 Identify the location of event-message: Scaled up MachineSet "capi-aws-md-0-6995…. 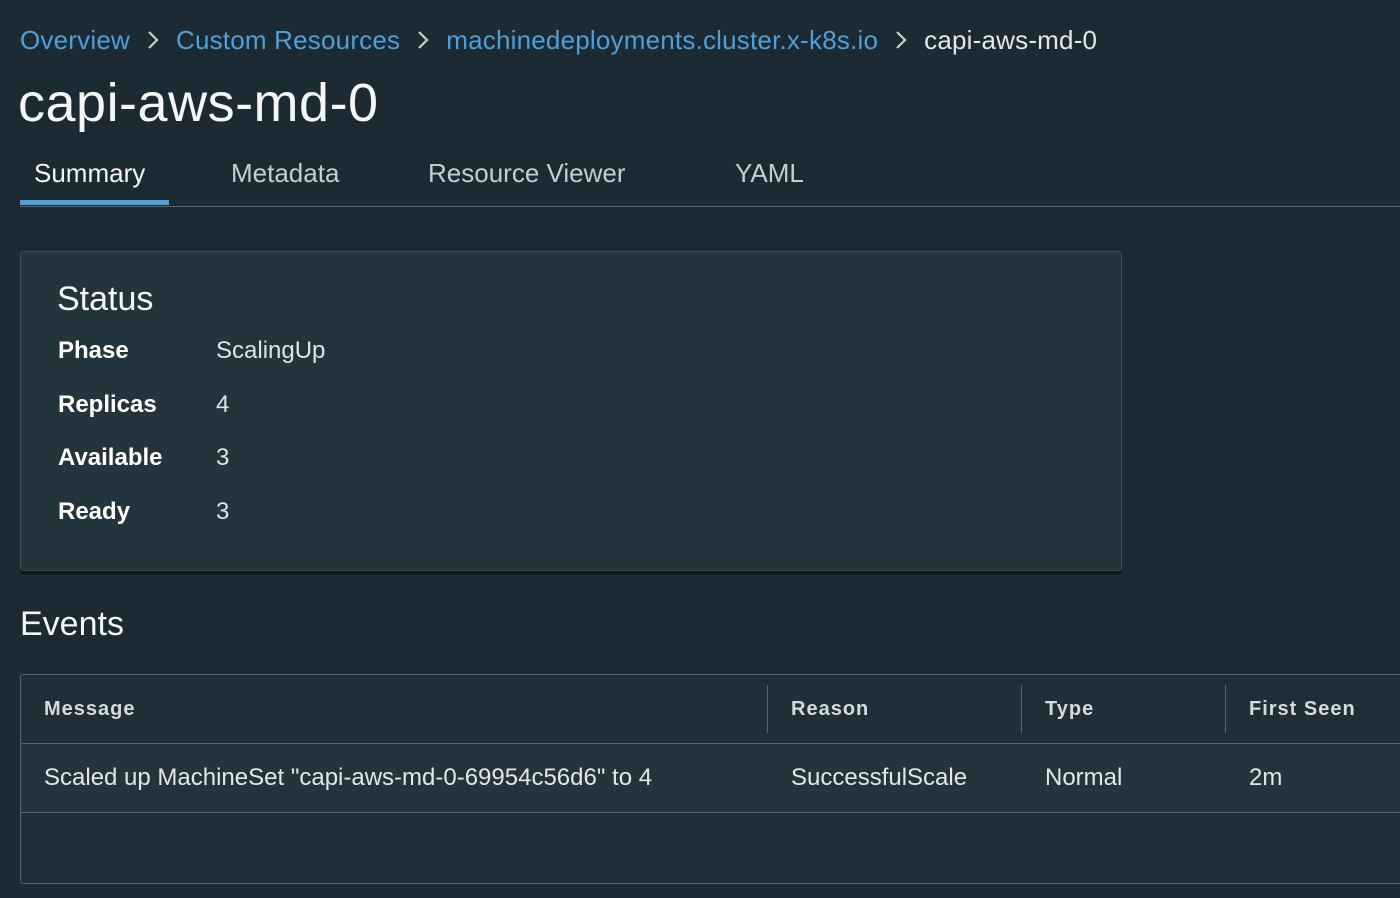
(348, 777).